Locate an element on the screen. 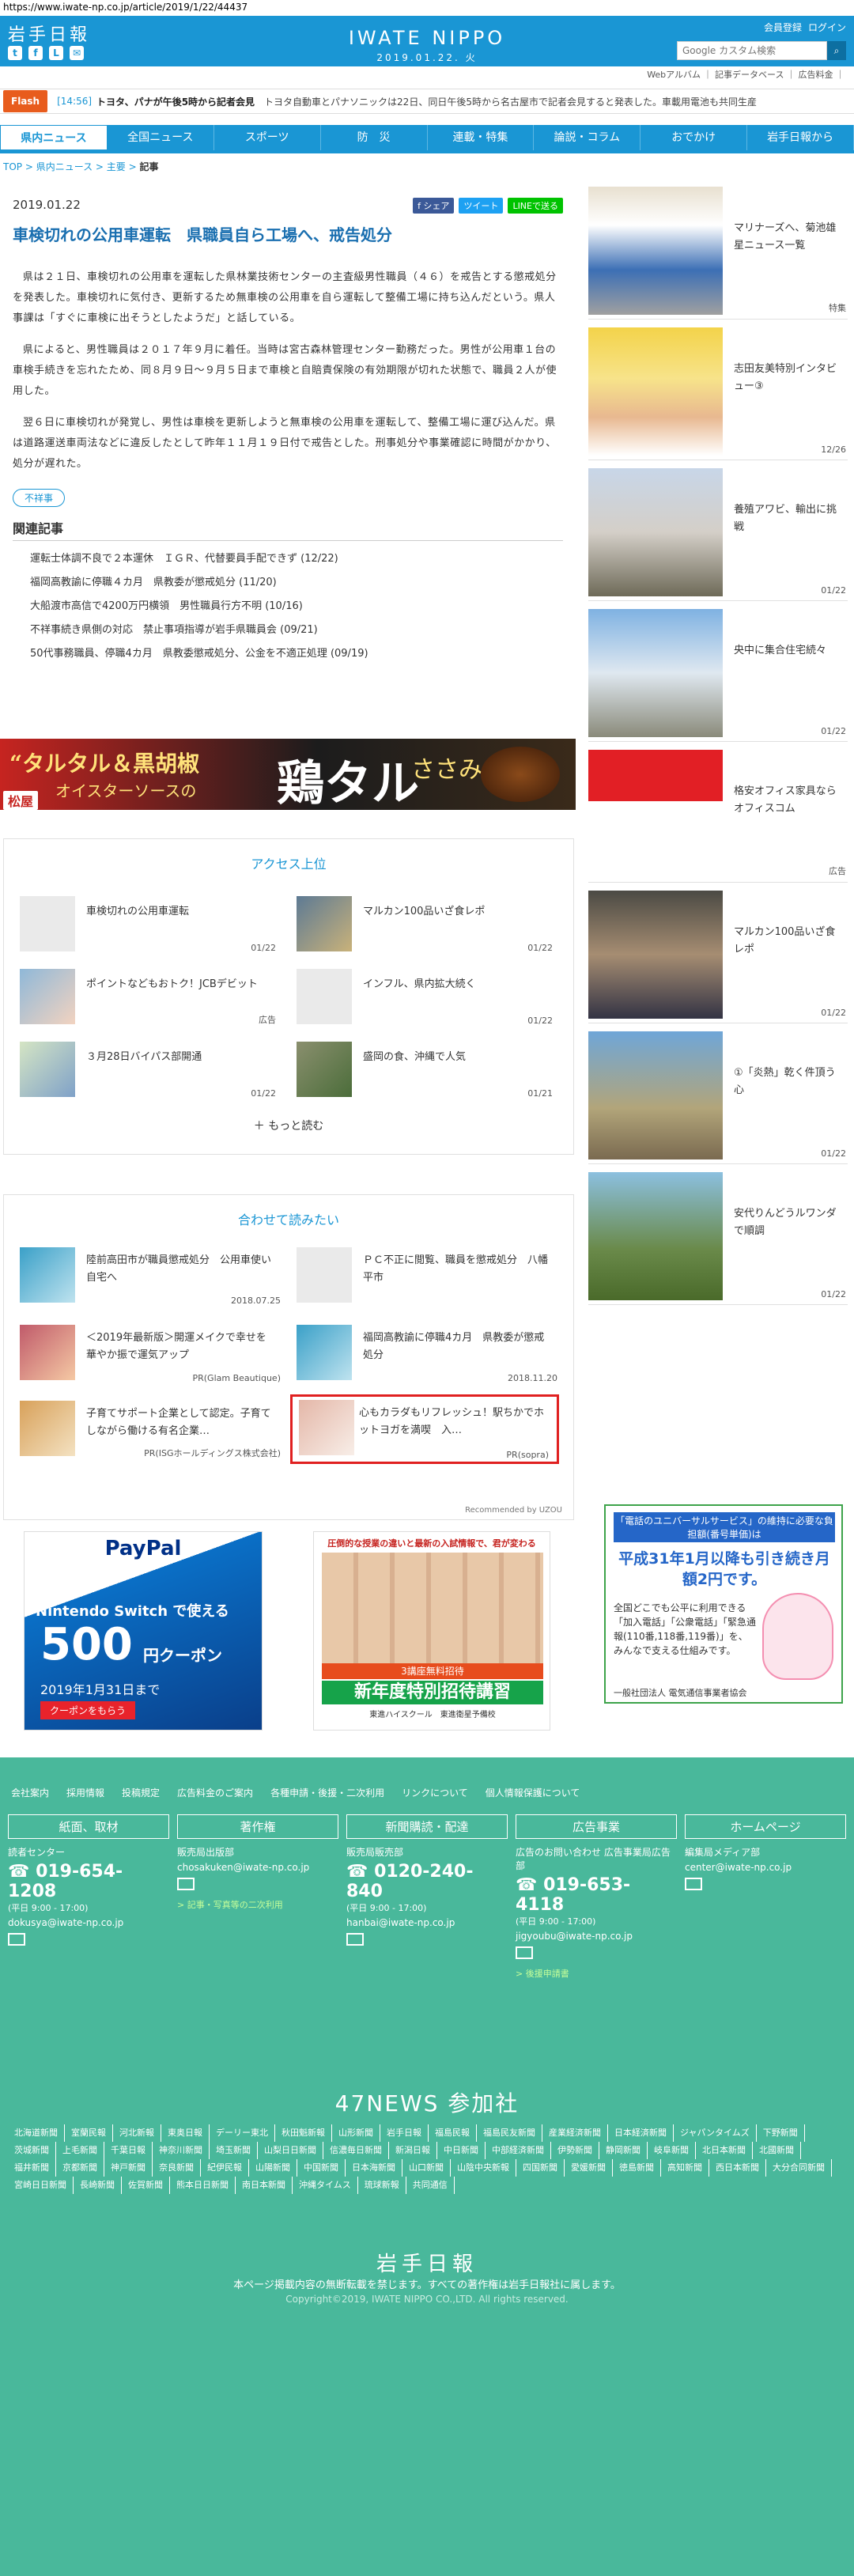 Image resolution: width=854 pixels, height=2576 pixels. member-paper-link: 共同通信 is located at coordinates (431, 2186).